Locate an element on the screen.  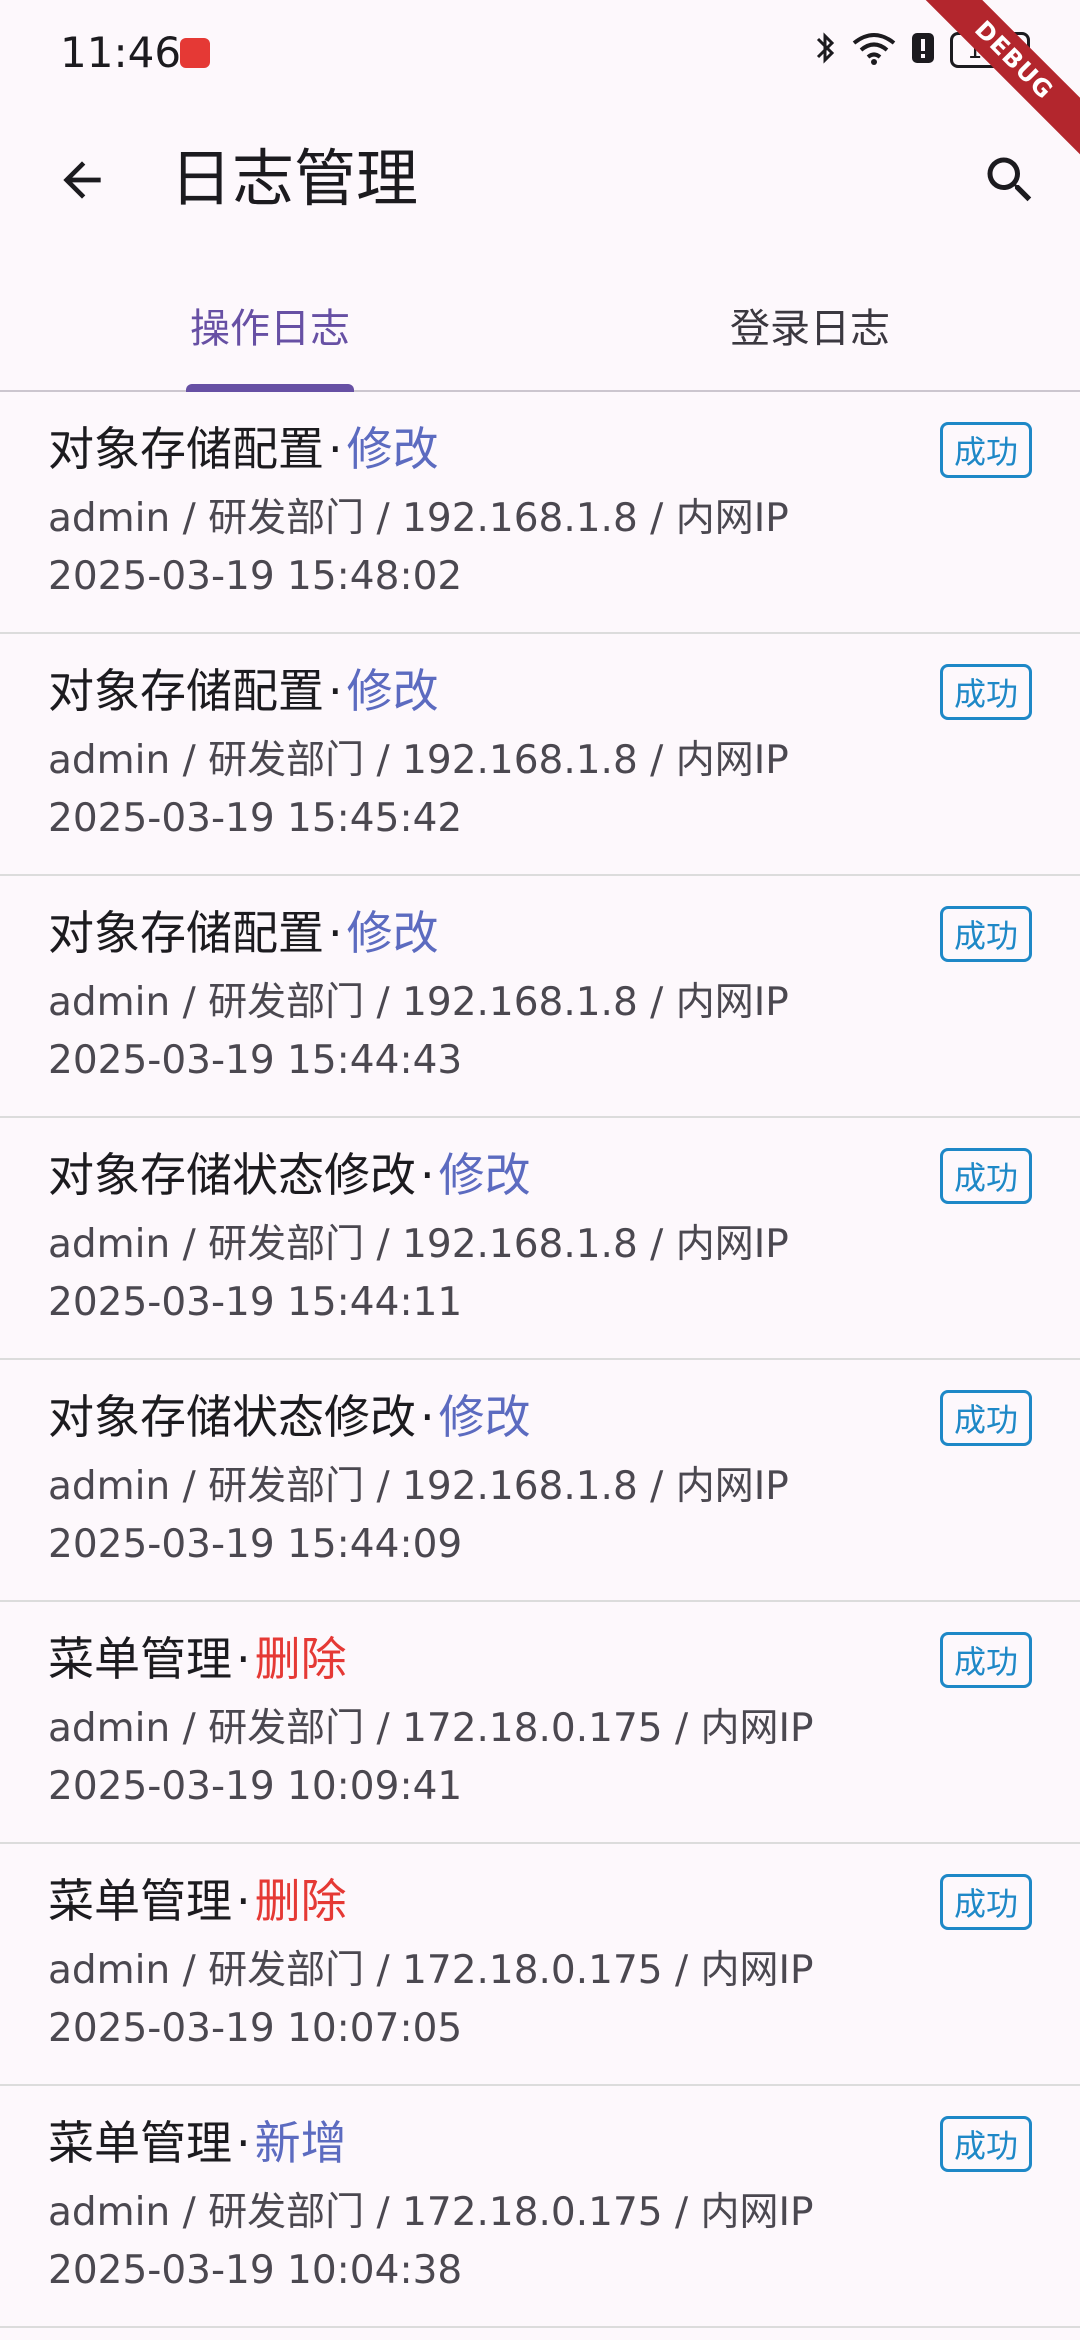
log-time: 2025-03-19 10:04:38 is located at coordinates (255, 2270).